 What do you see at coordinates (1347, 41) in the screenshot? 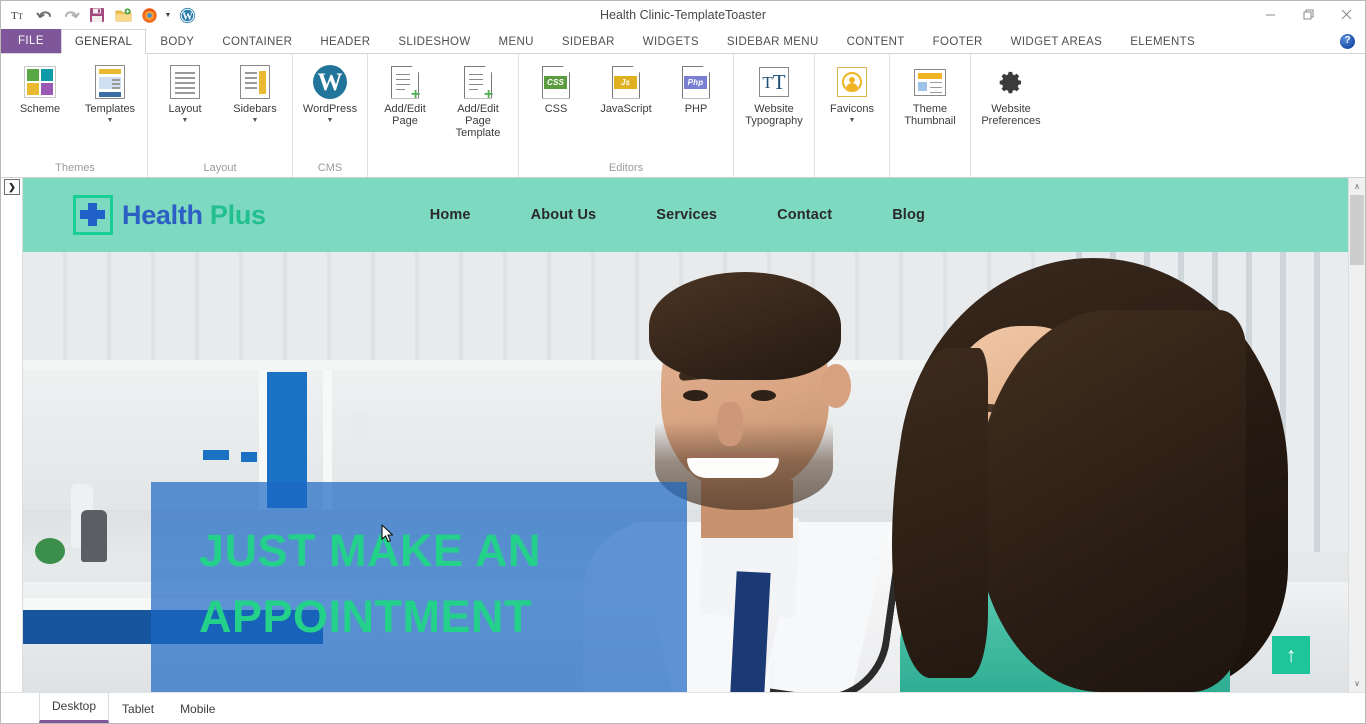
I see `help-icon: ?` at bounding box center [1347, 41].